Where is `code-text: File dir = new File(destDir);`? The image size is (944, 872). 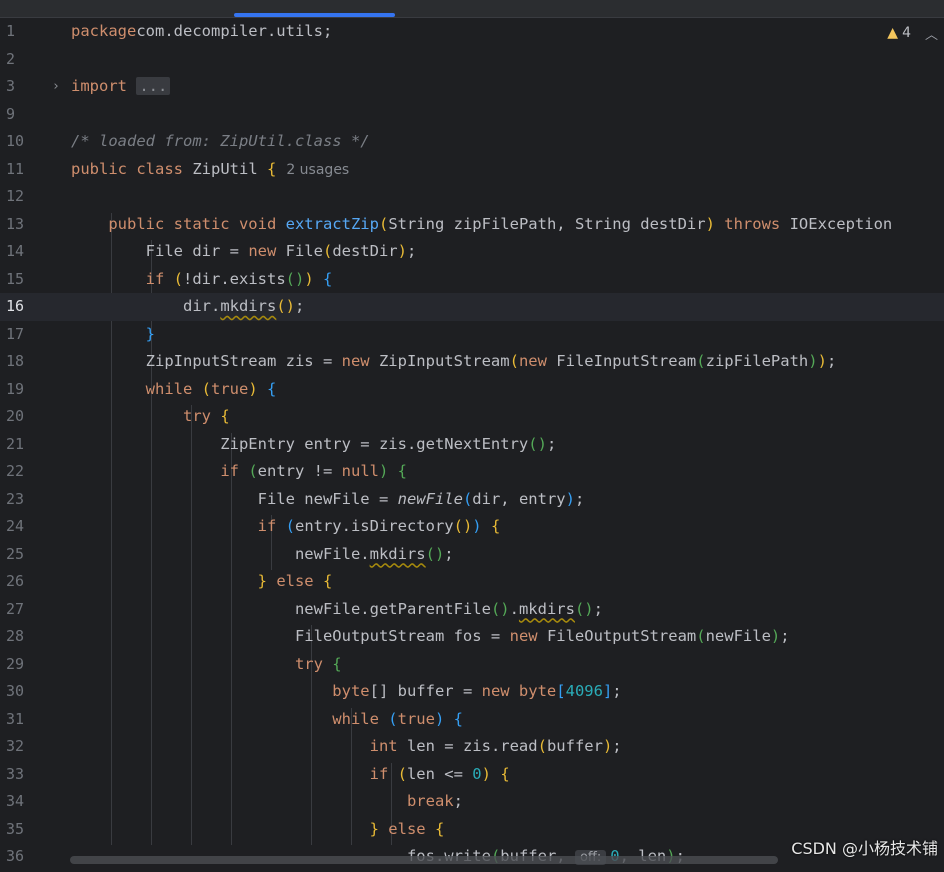
code-text: File dir = new File(destDir); is located at coordinates (244, 251).